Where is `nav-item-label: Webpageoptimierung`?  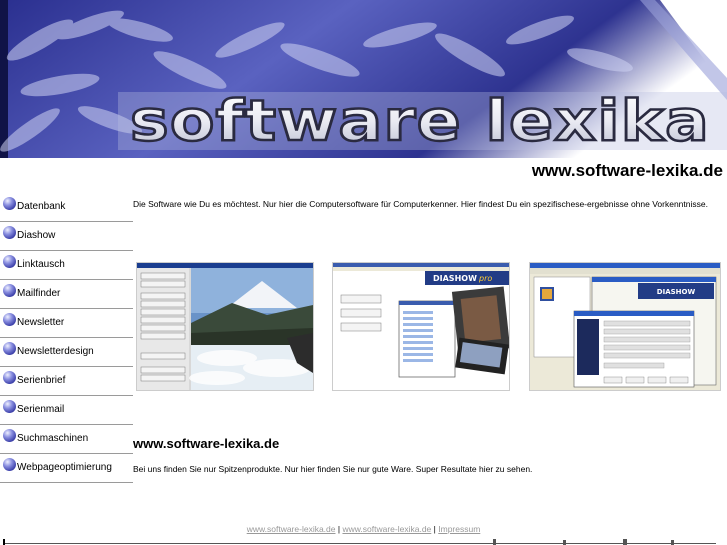
nav-item-label: Webpageoptimierung is located at coordinates (64, 467).